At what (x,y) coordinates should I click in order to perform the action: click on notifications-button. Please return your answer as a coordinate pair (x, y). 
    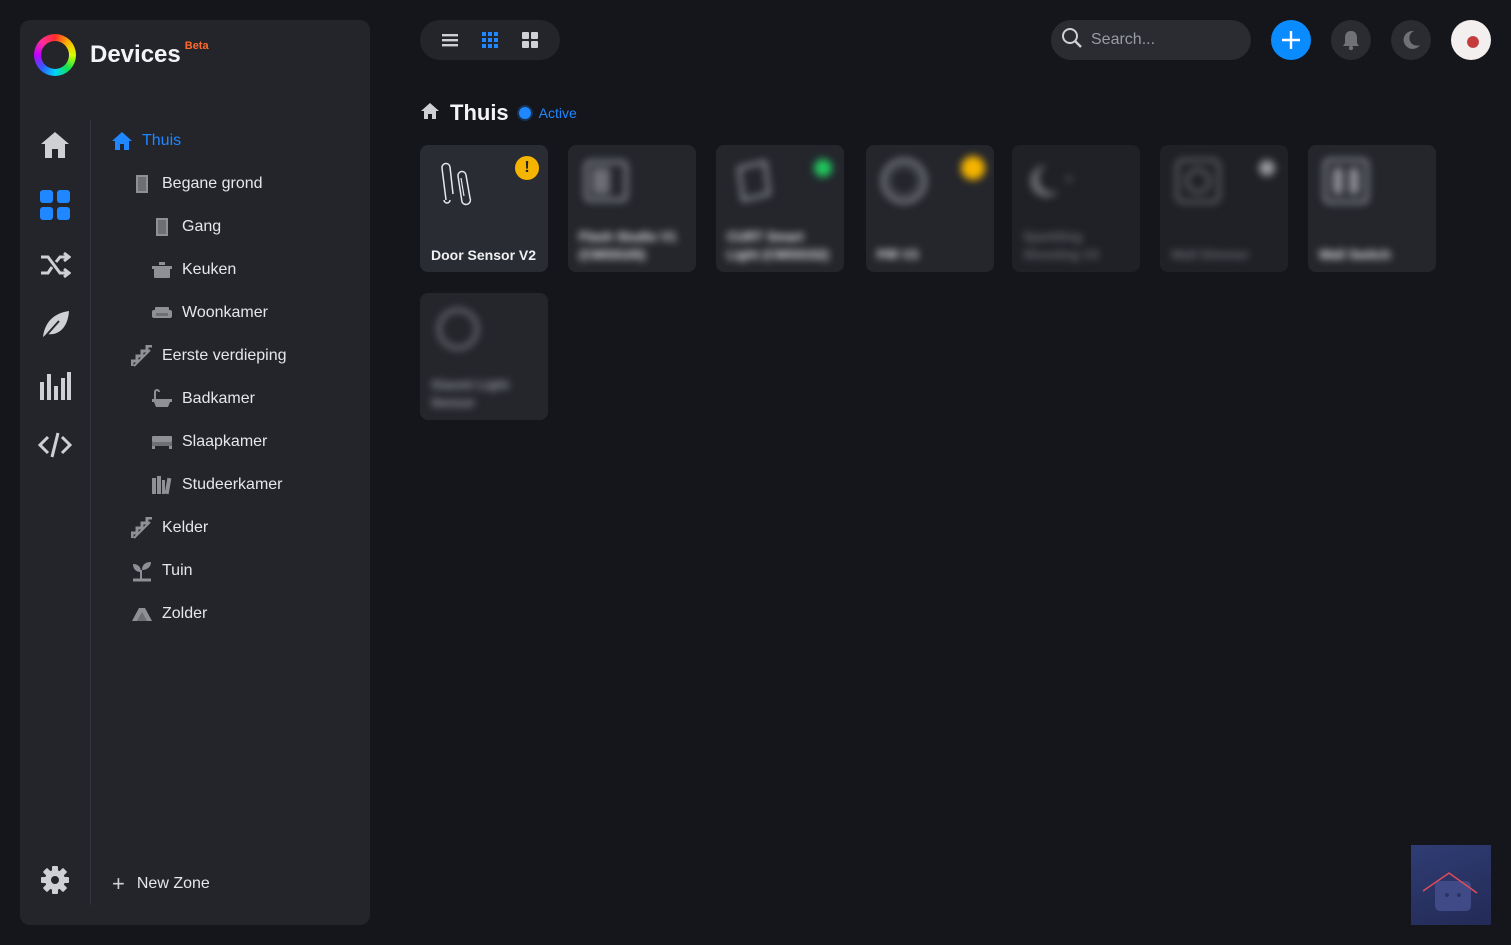
    Looking at the image, I should click on (1351, 40).